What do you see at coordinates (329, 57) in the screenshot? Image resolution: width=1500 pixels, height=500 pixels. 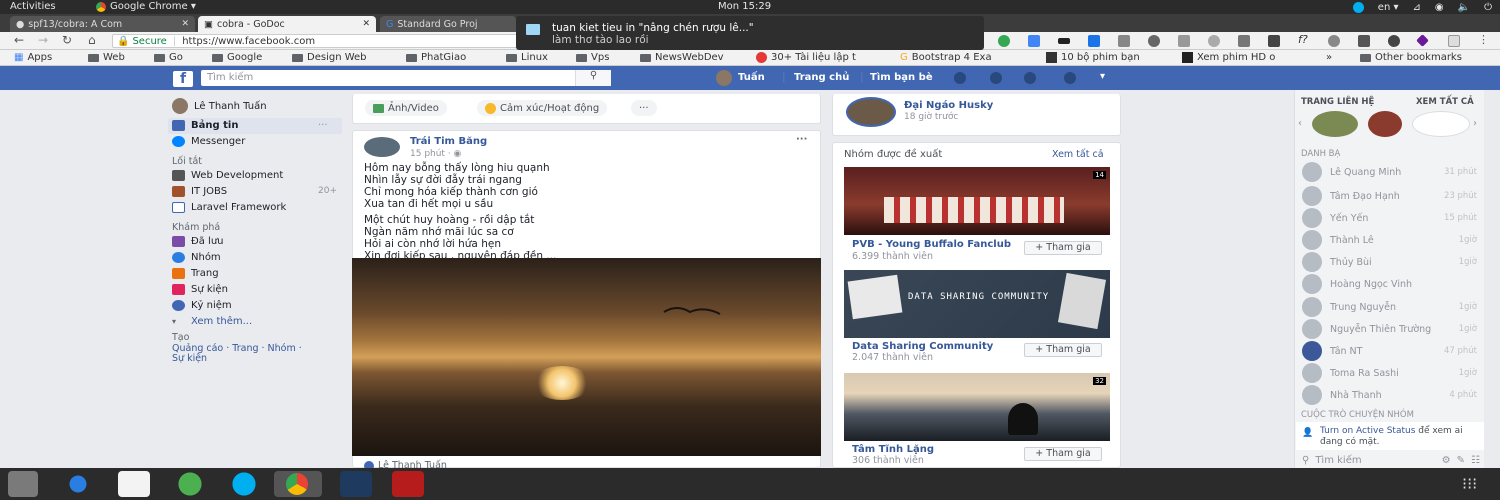 I see `bookmark-folder: Design Web` at bounding box center [329, 57].